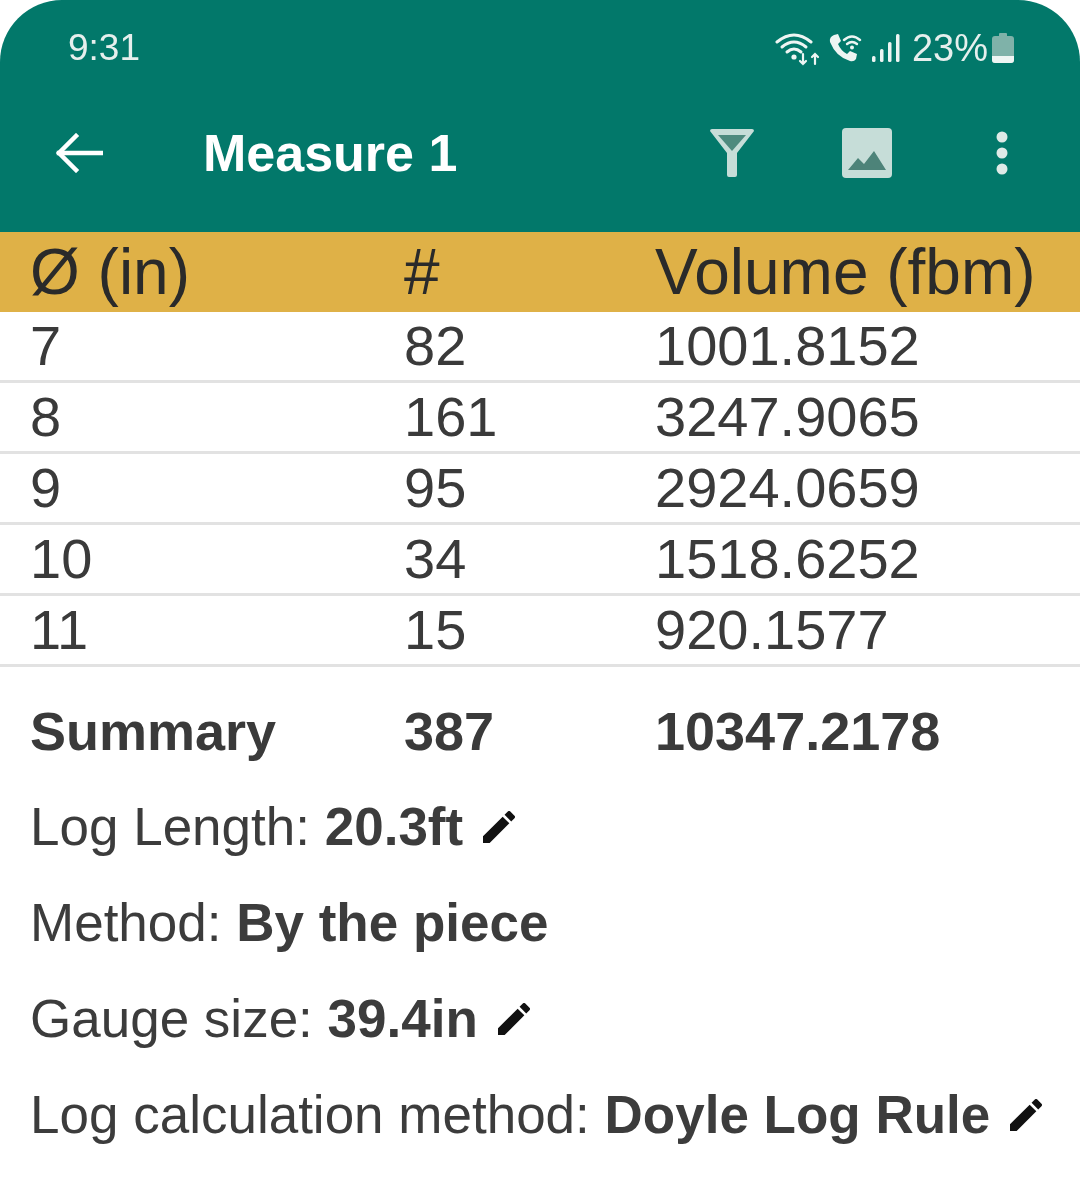 Image resolution: width=1080 pixels, height=1193 pixels. What do you see at coordinates (772, 630) in the screenshot?
I see `table-cell: 920.1577` at bounding box center [772, 630].